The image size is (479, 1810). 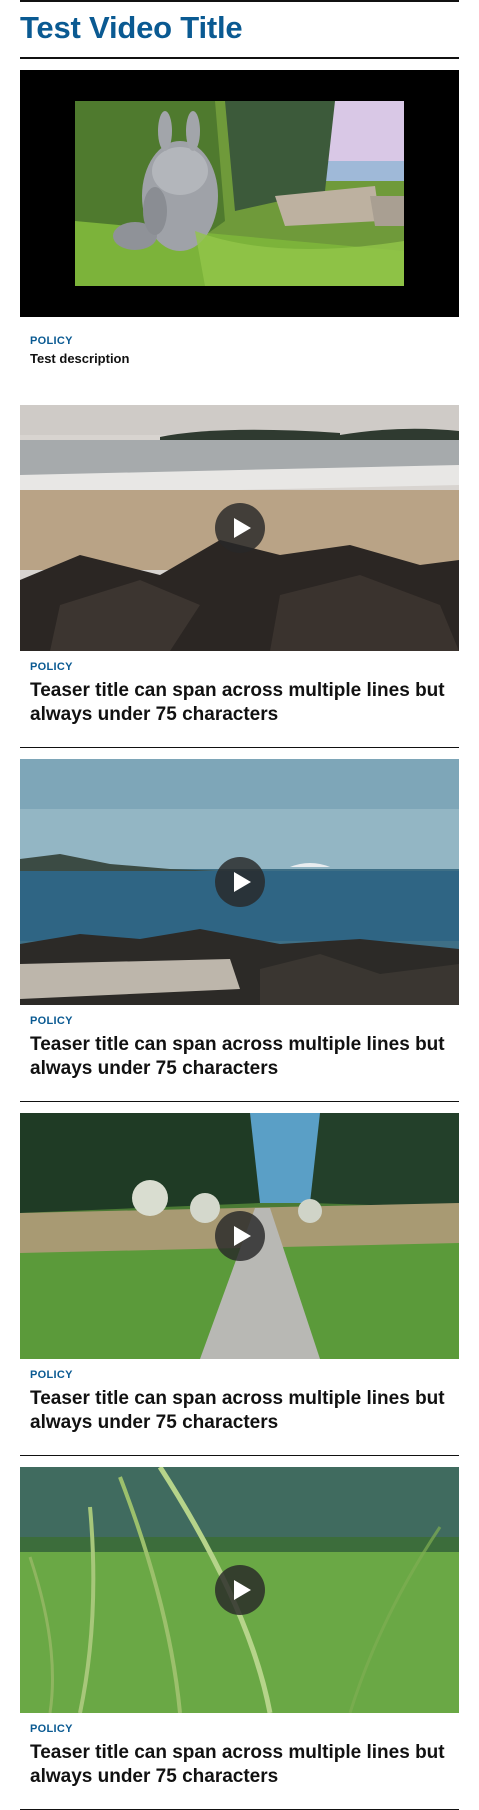 What do you see at coordinates (131, 27) in the screenshot?
I see `page-title: Test Video Title` at bounding box center [131, 27].